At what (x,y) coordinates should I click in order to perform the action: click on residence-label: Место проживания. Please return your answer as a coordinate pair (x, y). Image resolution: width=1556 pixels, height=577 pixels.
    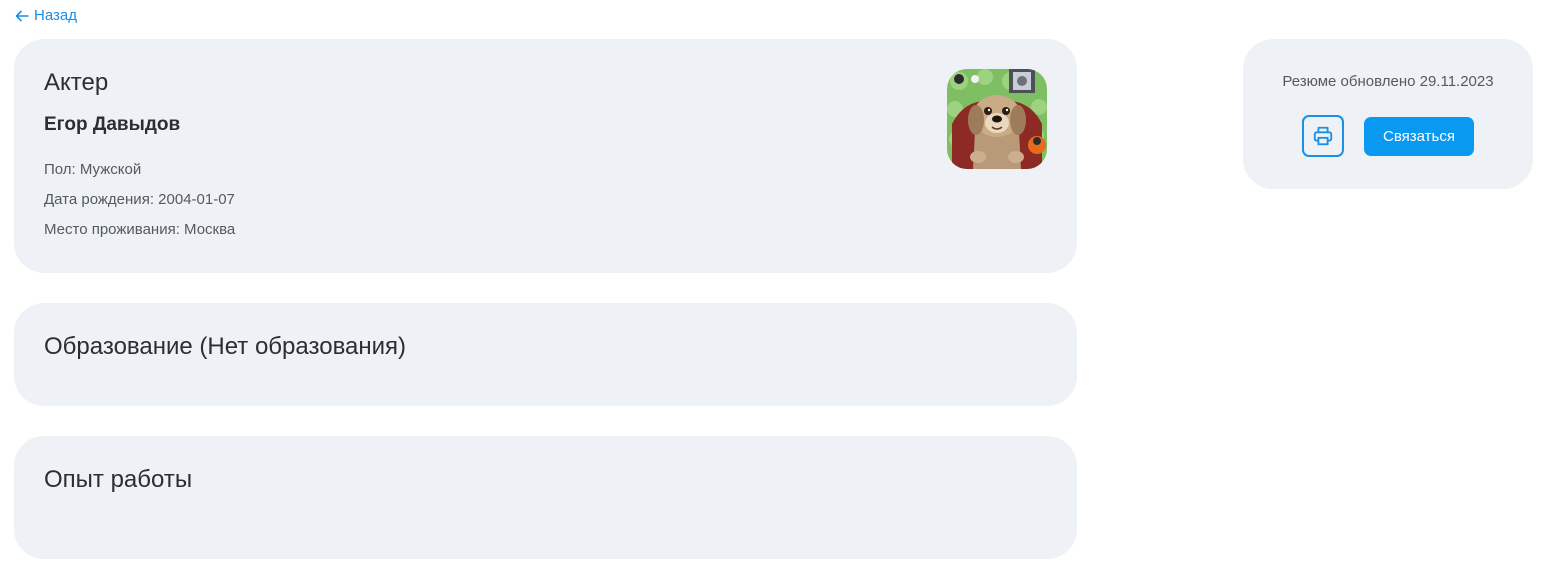
    Looking at the image, I should click on (114, 229).